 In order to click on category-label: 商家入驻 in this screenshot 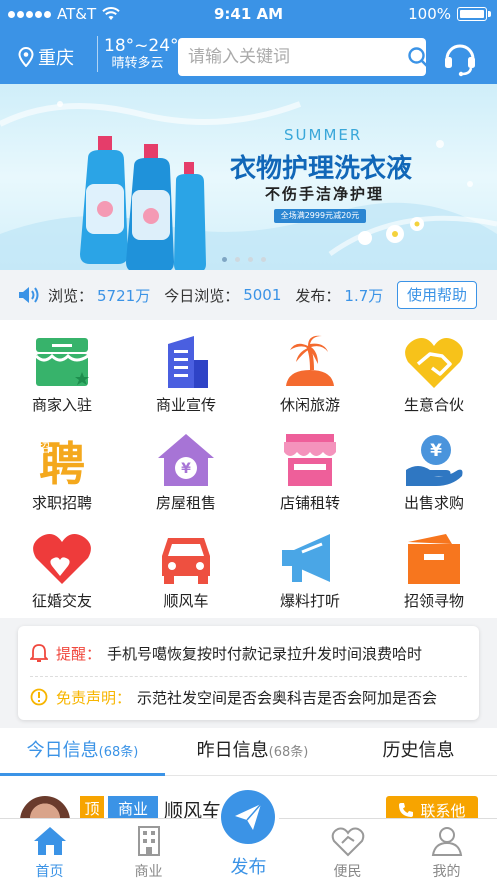, I will do `click(61, 405)`.